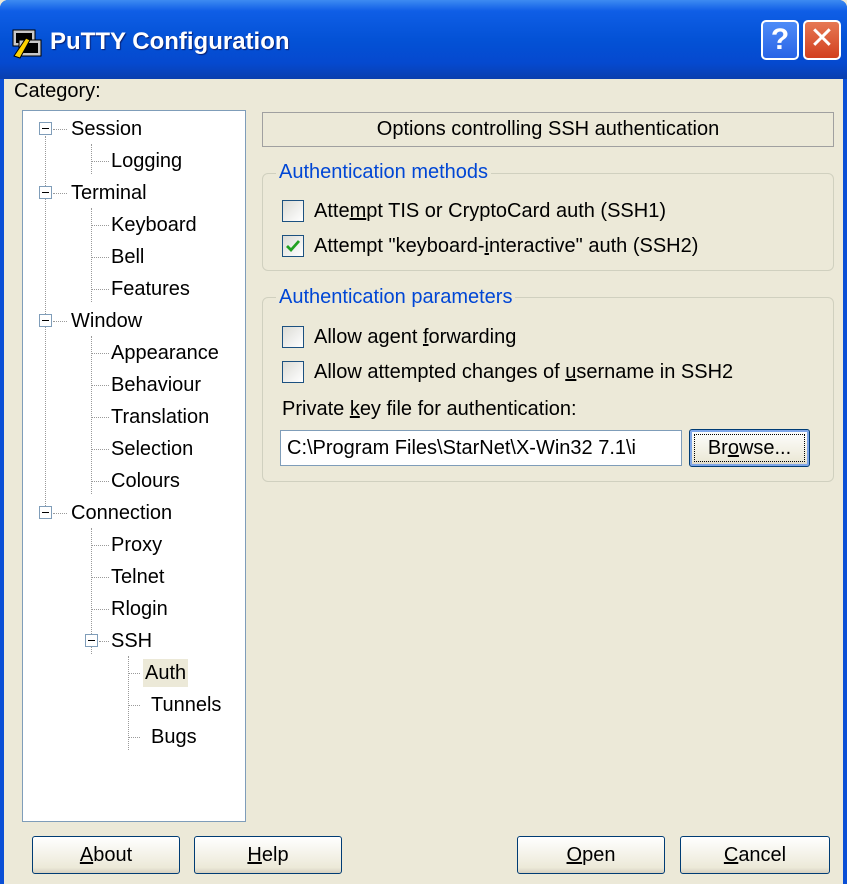  Describe the element at coordinates (156, 385) in the screenshot. I see `tree-item-behaviour: Behaviour` at that location.